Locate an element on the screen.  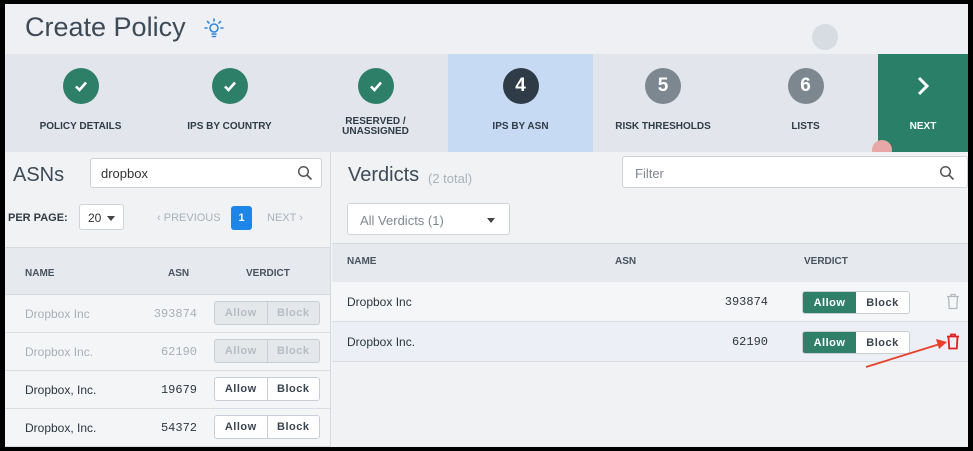
step-number: 5 is located at coordinates (663, 86).